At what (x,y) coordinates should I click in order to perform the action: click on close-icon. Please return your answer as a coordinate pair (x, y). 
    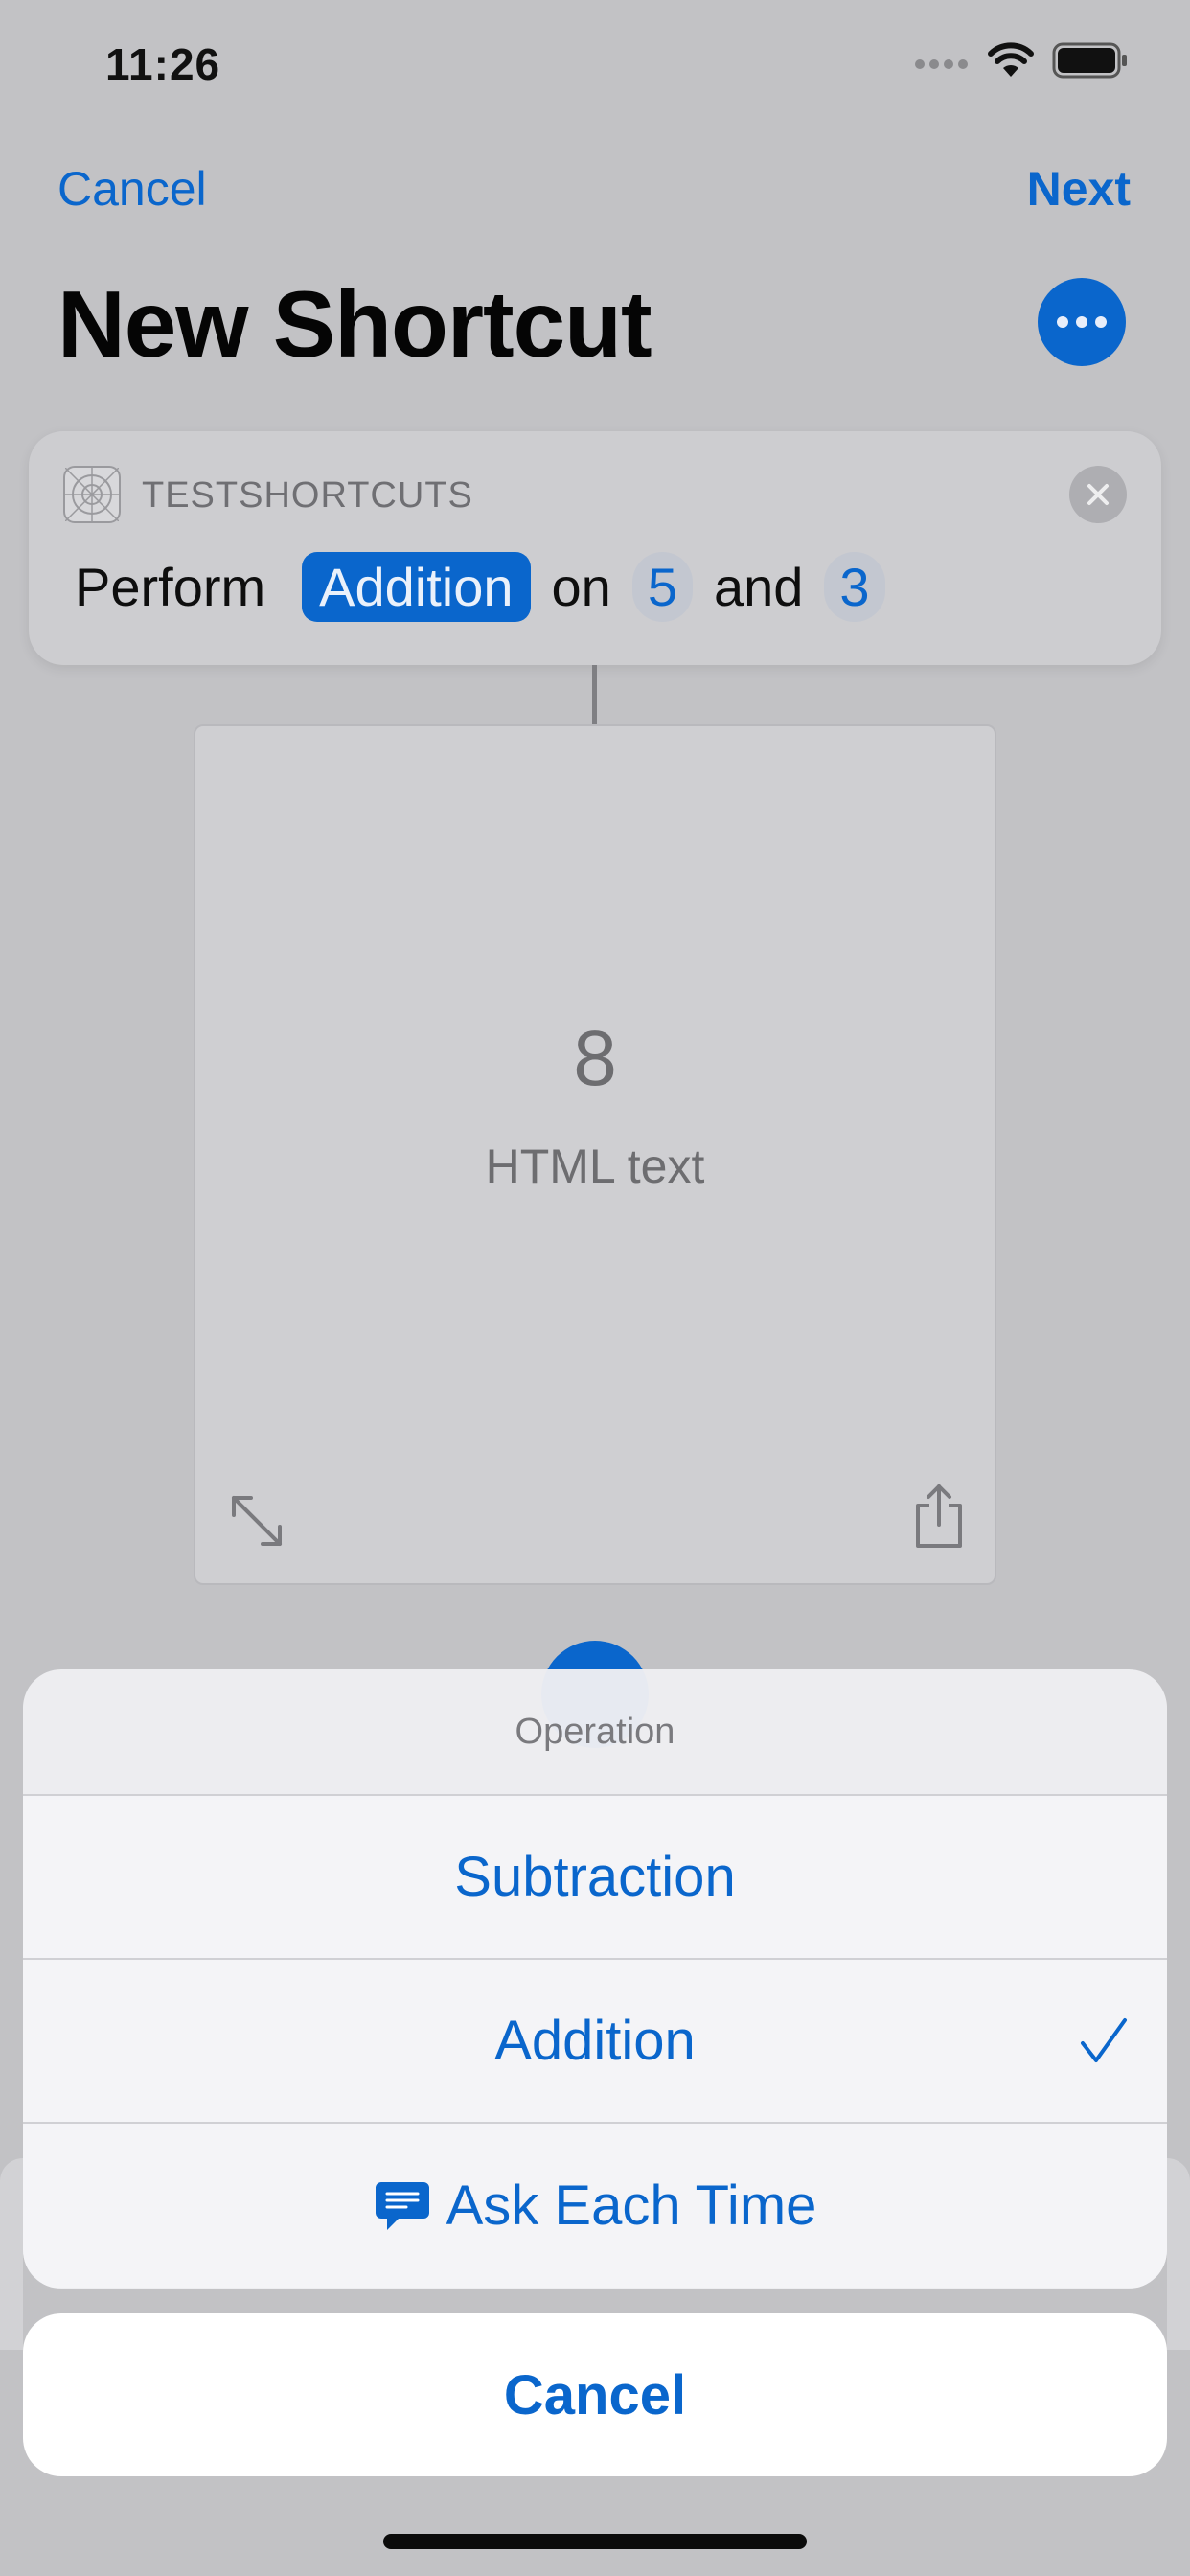
    Looking at the image, I should click on (1098, 494).